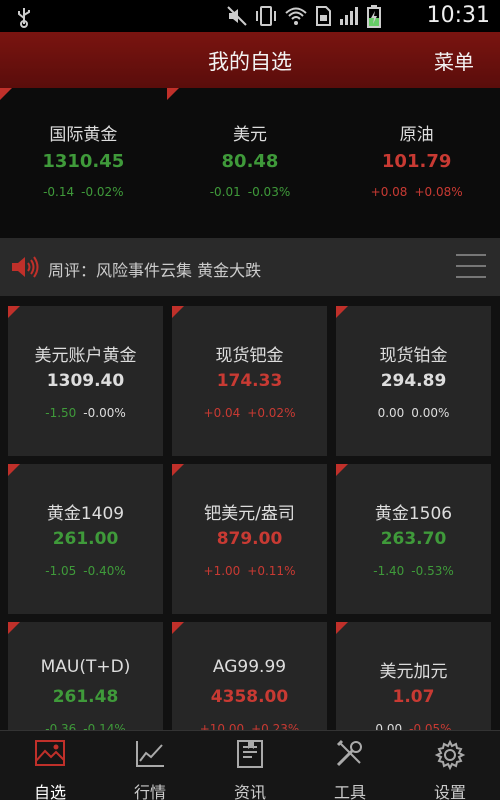  What do you see at coordinates (249, 726) in the screenshot?
I see `quote-change: +10.00 +0.23%` at bounding box center [249, 726].